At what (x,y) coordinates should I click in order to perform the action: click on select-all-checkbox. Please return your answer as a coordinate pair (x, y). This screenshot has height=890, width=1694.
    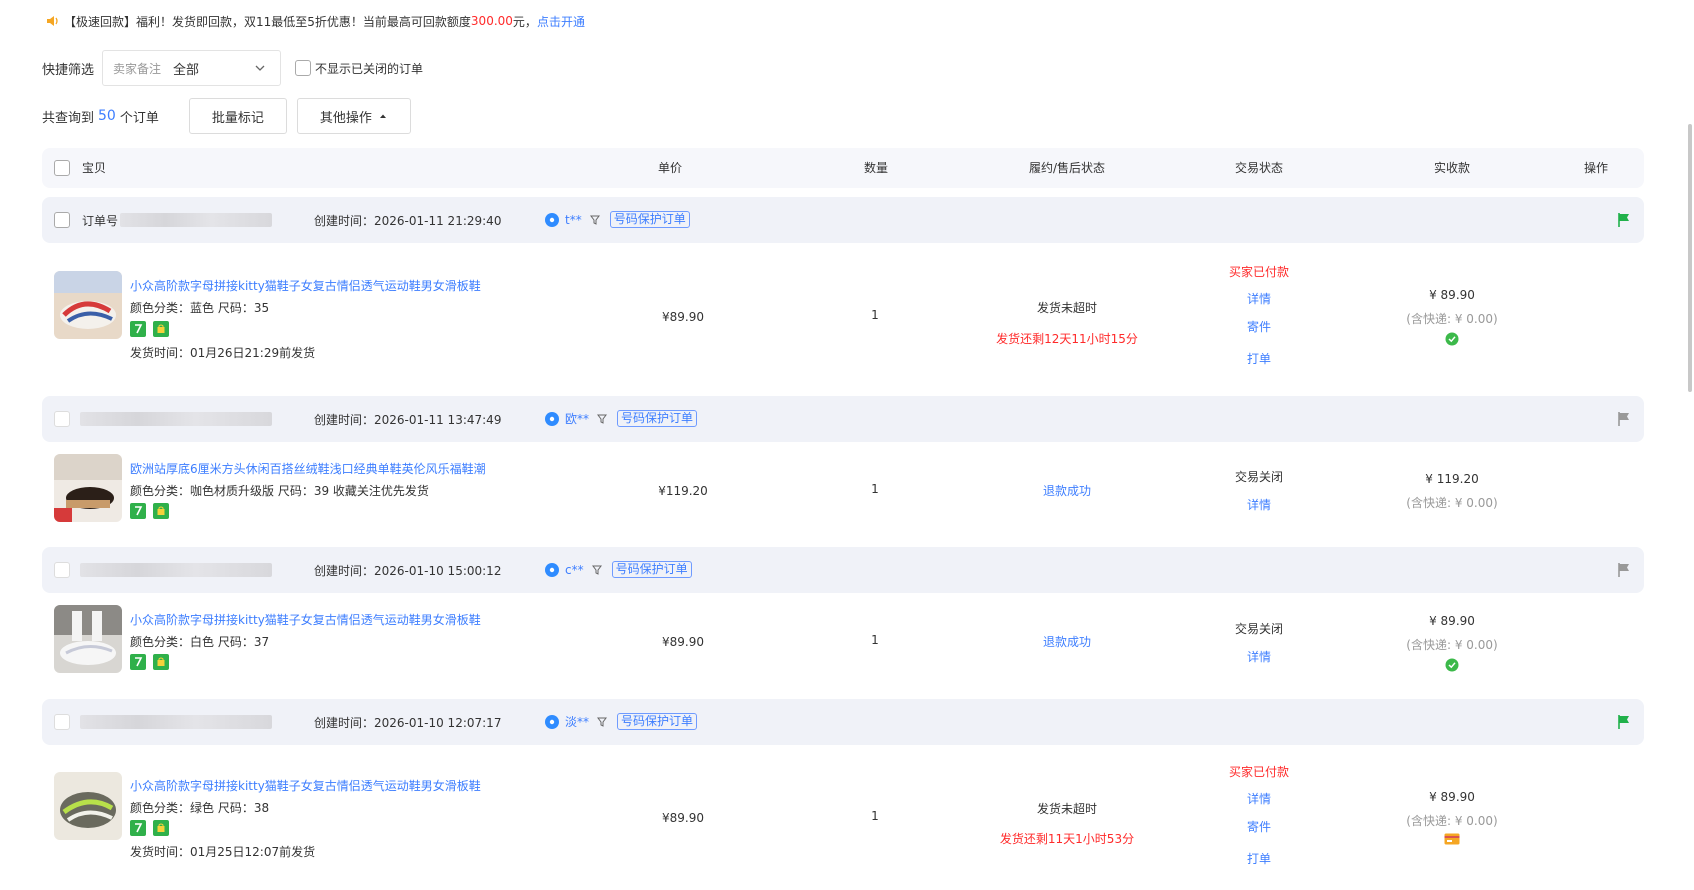
    Looking at the image, I should click on (62, 168).